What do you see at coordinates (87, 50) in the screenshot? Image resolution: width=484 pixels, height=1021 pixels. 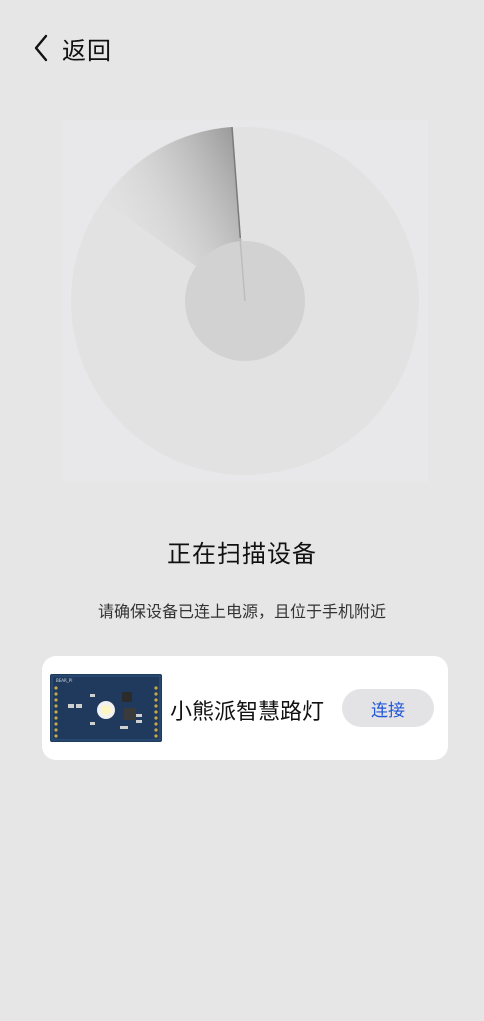 I see `back-label: 返回` at bounding box center [87, 50].